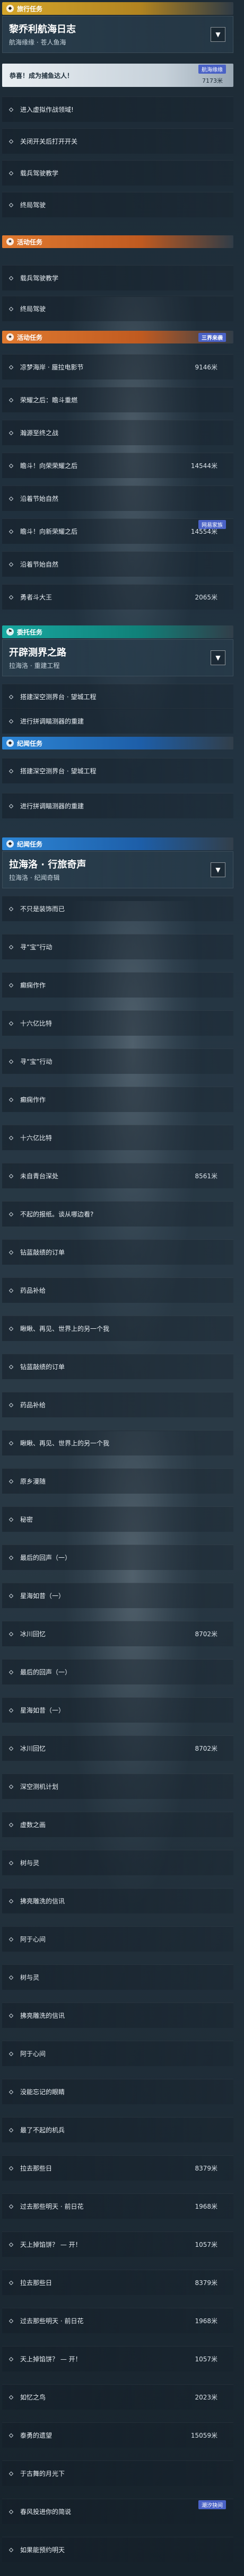  Describe the element at coordinates (30, 337) in the screenshot. I see `section-title: 活动任务` at that location.